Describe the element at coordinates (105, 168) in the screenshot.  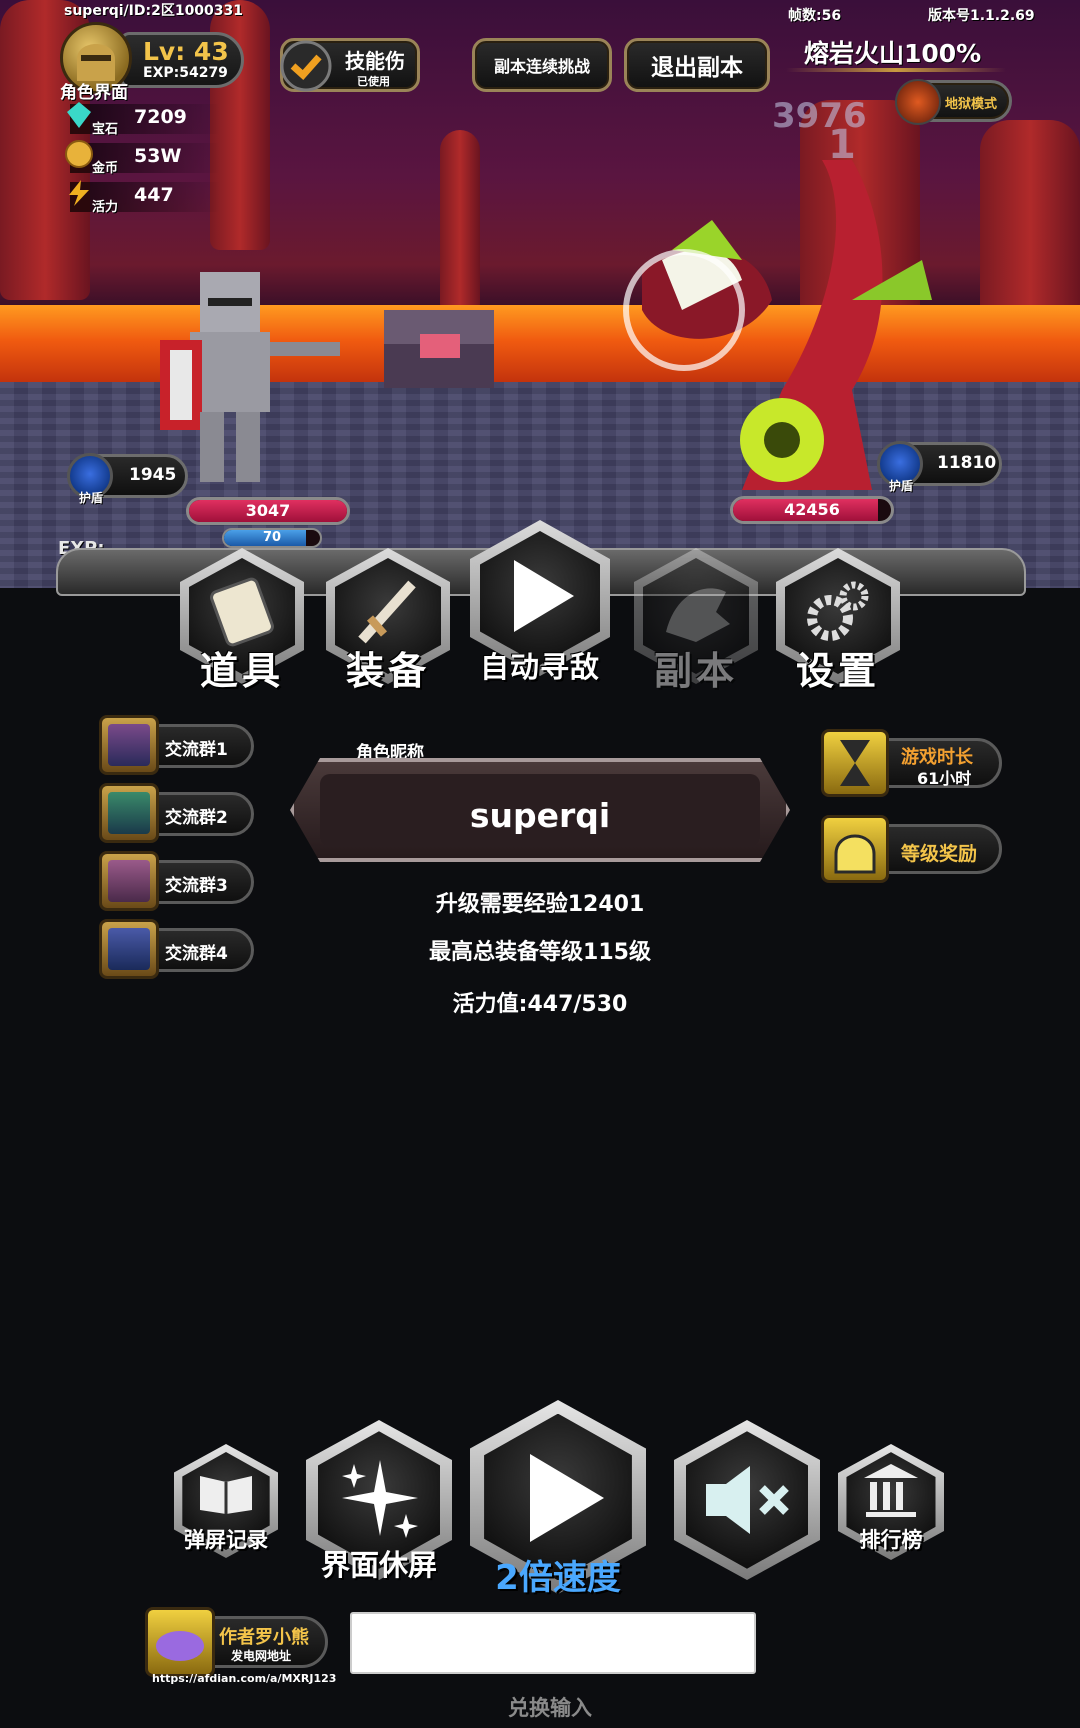
I see `gold-label: 金币` at that location.